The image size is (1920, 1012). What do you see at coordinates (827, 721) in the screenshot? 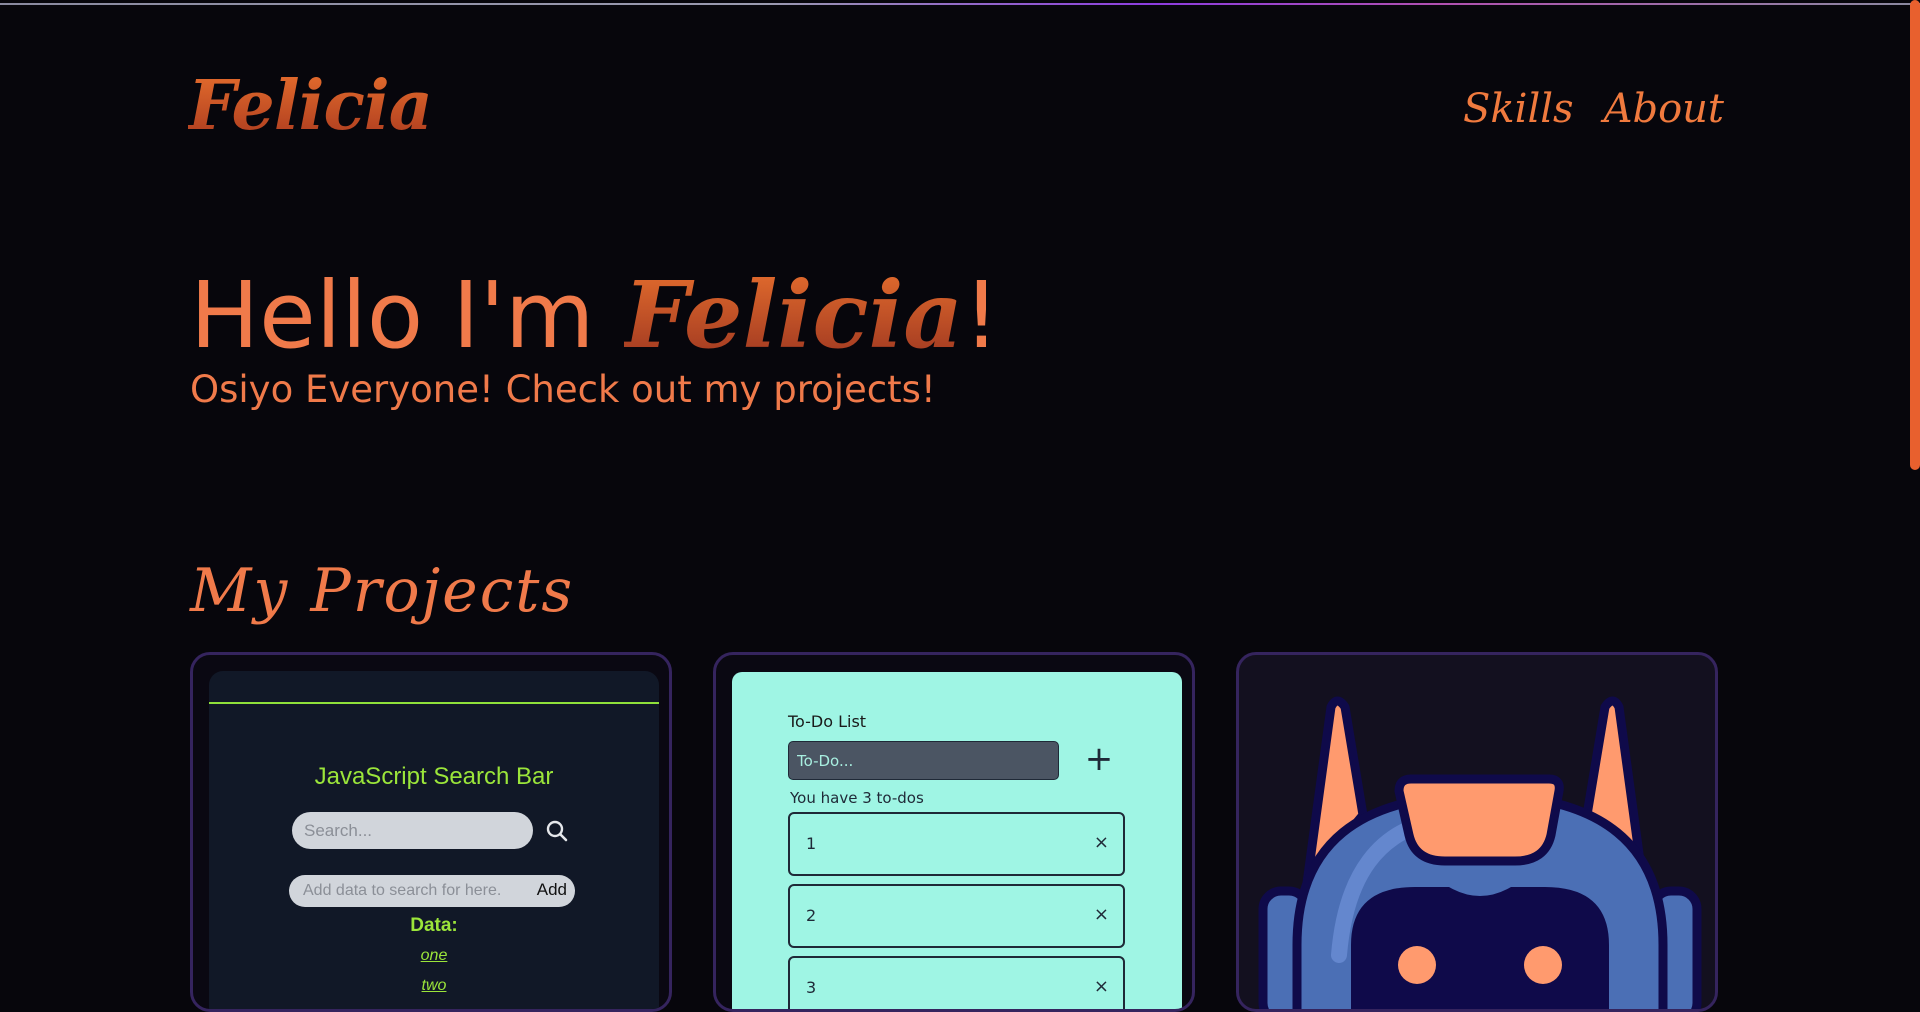
I see `todo-title: To-Do List` at bounding box center [827, 721].